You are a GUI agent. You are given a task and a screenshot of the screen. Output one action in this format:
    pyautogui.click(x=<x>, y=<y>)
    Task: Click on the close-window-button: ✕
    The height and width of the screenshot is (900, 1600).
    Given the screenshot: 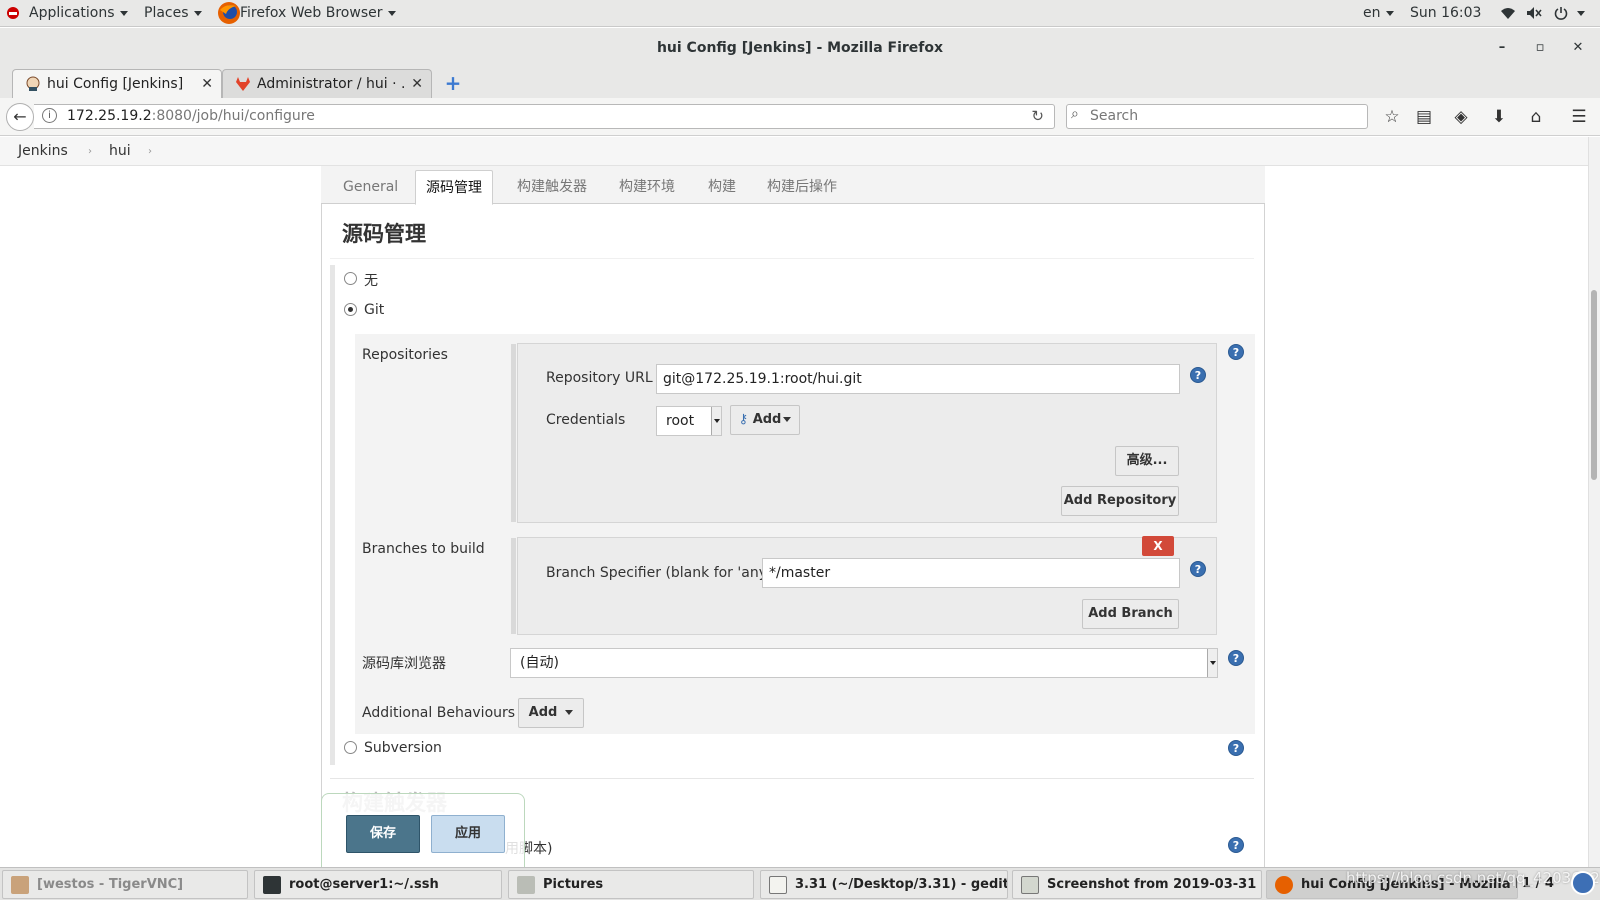 What is the action you would take?
    pyautogui.click(x=1578, y=48)
    